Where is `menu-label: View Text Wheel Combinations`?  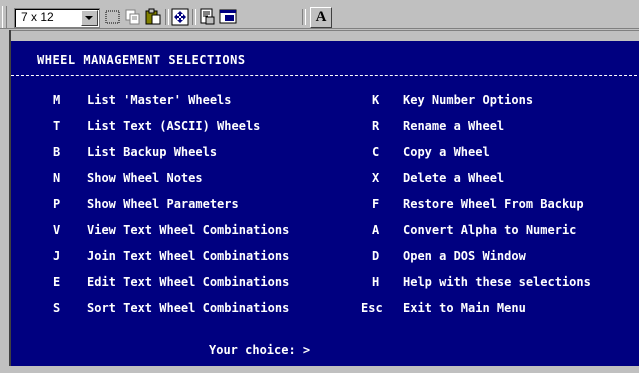 menu-label: View Text Wheel Combinations is located at coordinates (188, 230).